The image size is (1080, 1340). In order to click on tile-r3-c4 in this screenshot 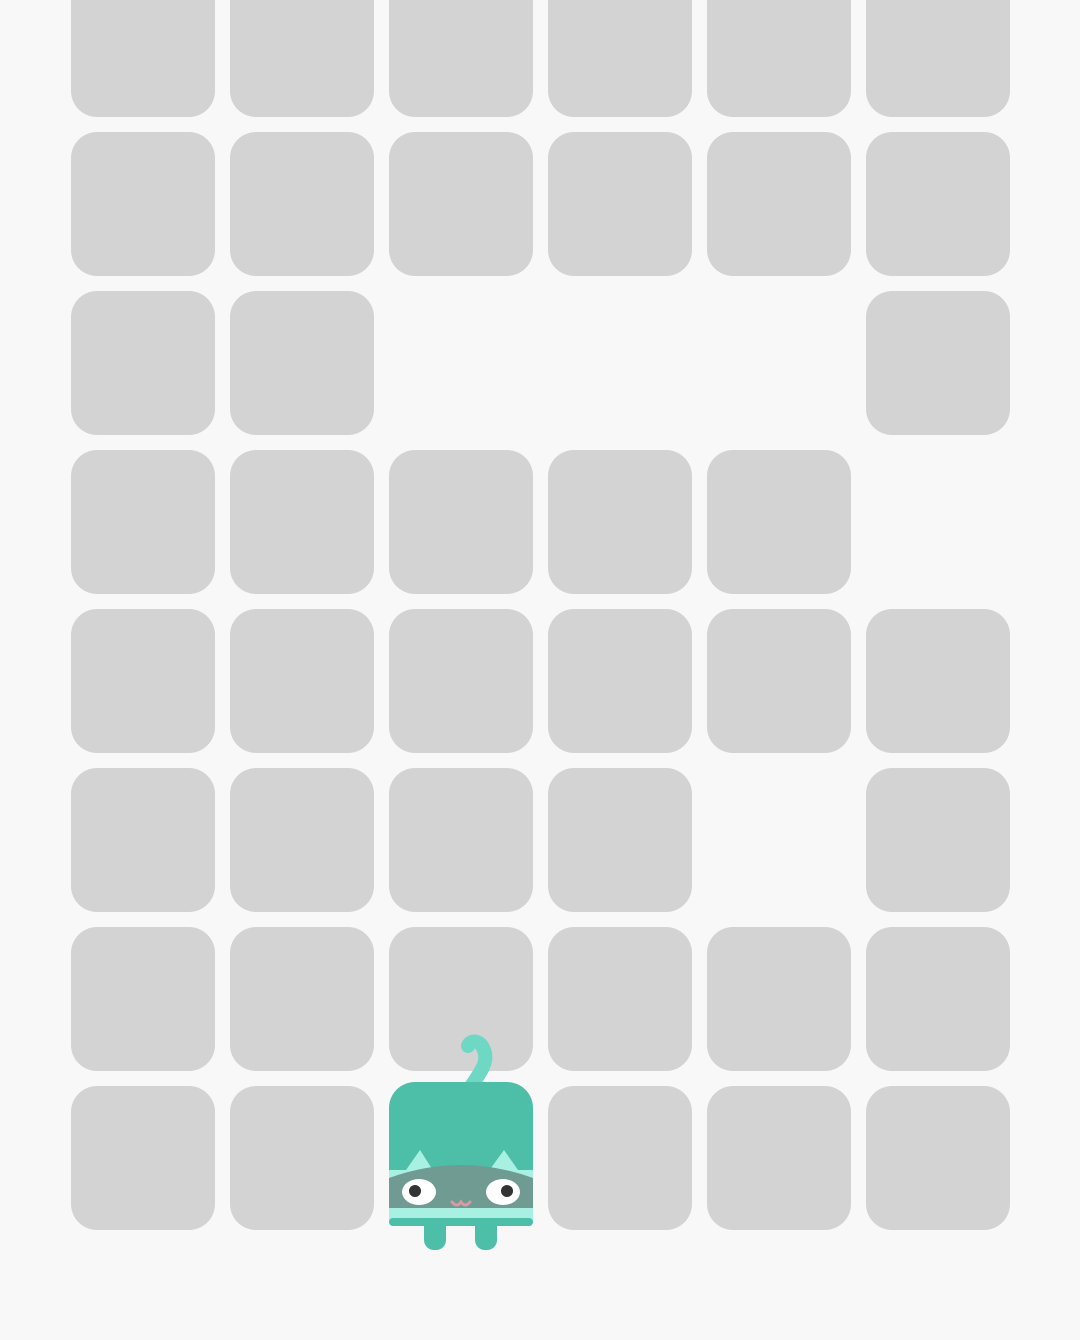, I will do `click(779, 522)`.